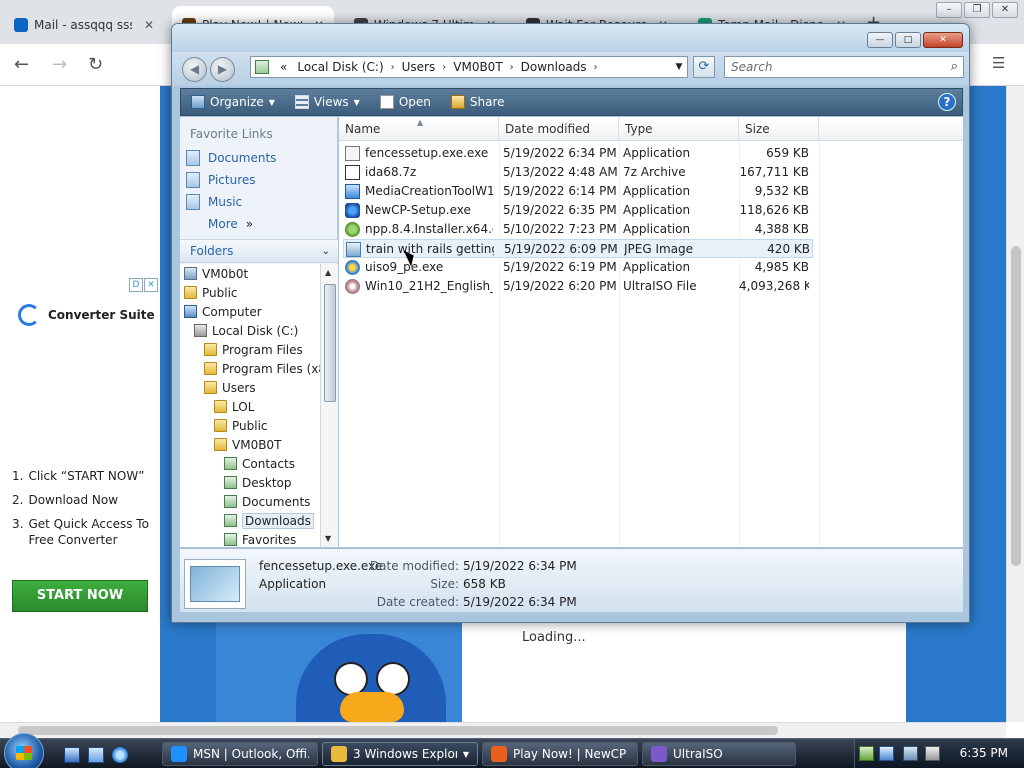  Describe the element at coordinates (283, 67) in the screenshot. I see `breadcrumb-root: «` at that location.